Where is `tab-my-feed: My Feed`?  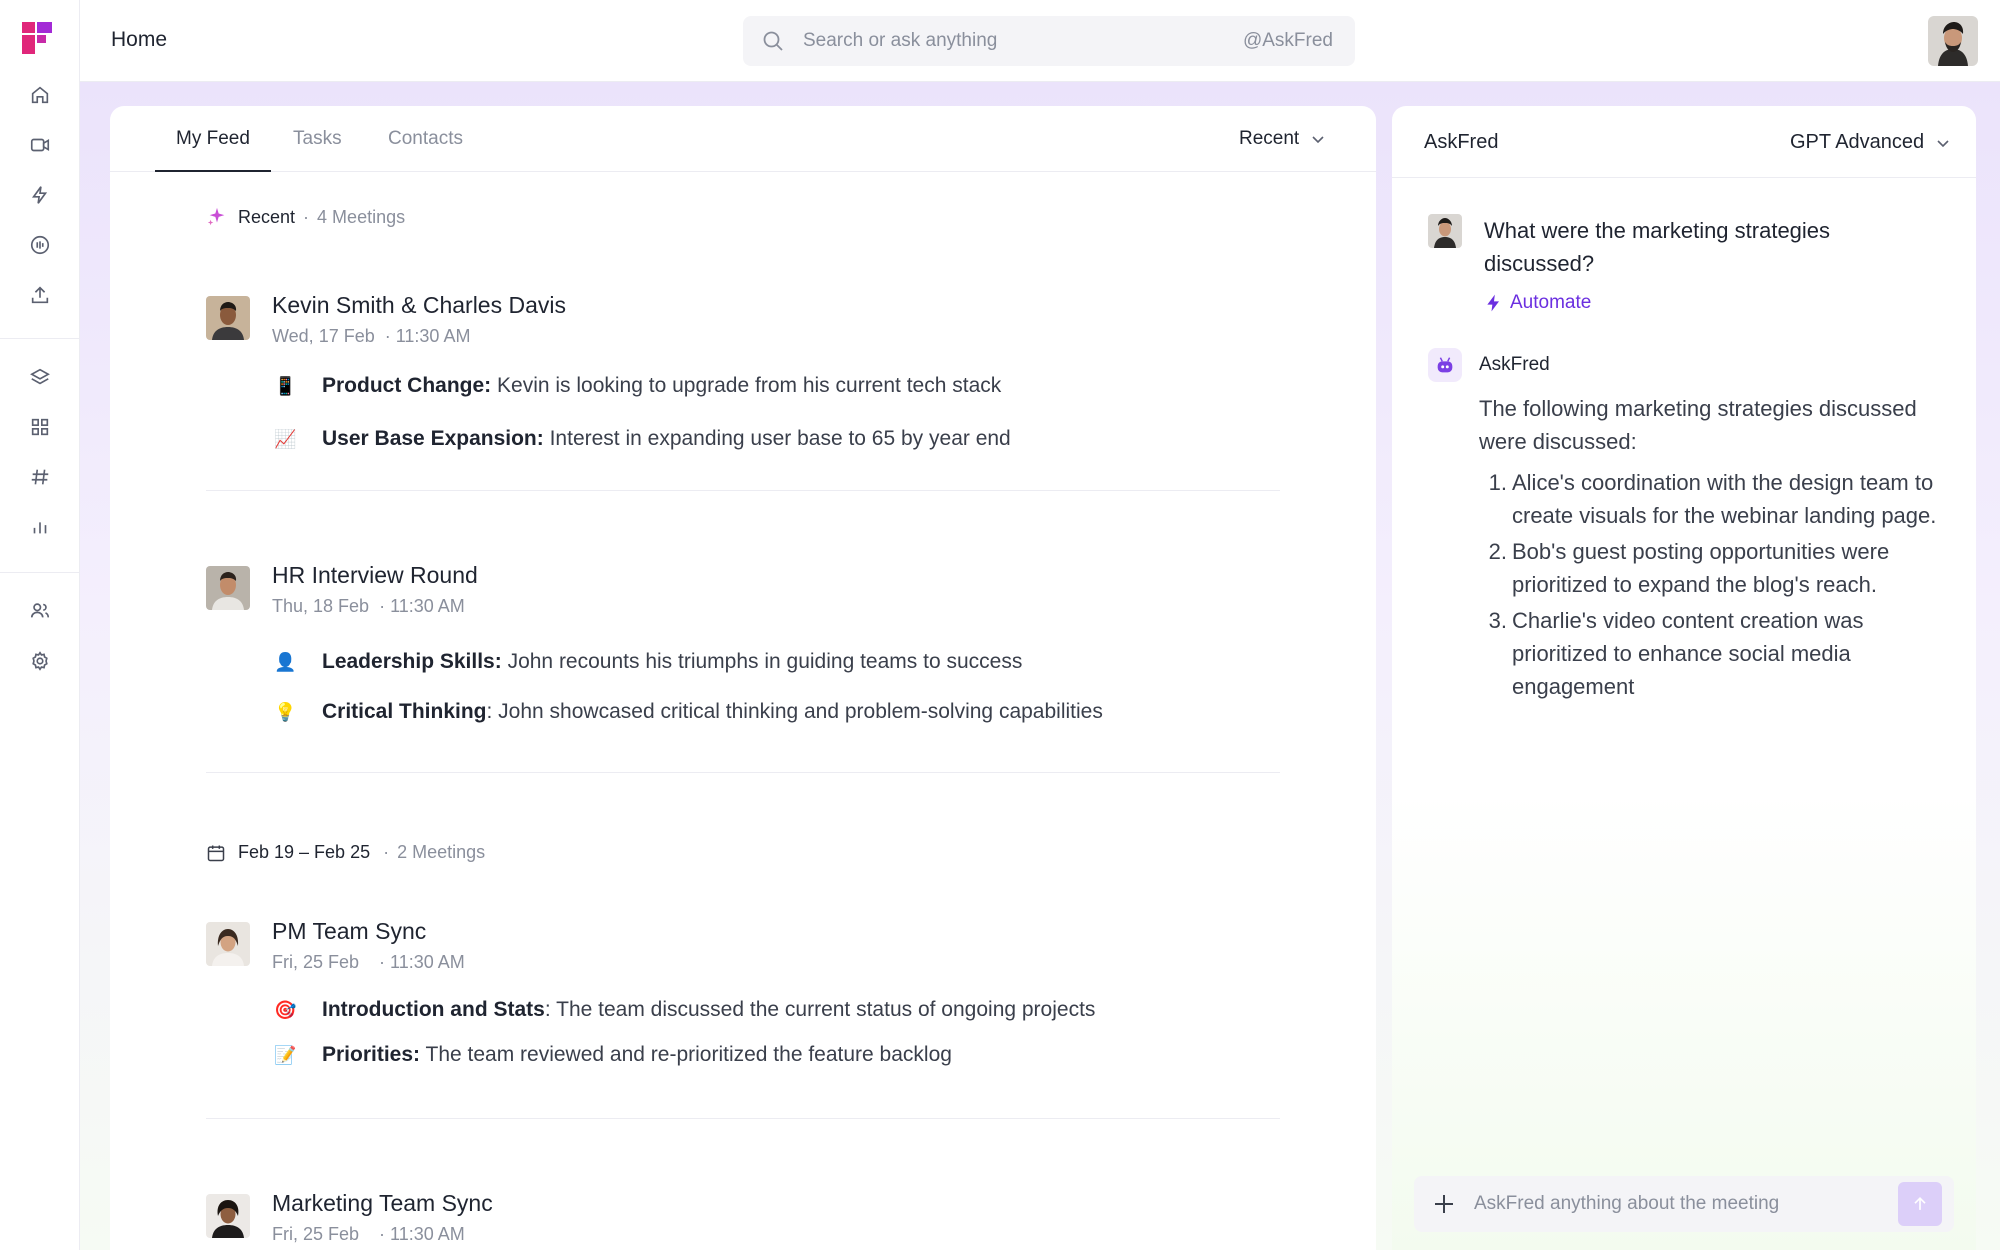
tab-my-feed: My Feed is located at coordinates (213, 139).